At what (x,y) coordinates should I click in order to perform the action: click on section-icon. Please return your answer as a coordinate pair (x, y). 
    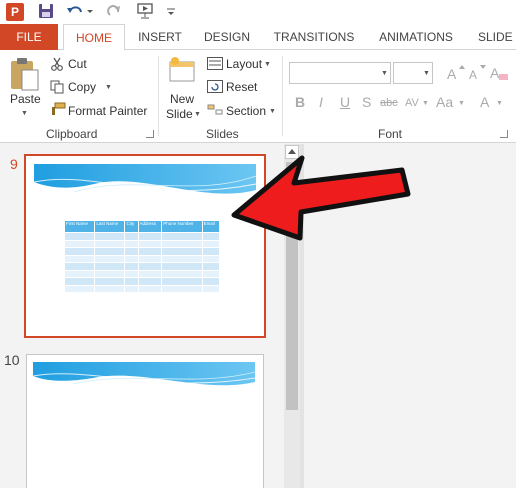
    Looking at the image, I should click on (215, 109).